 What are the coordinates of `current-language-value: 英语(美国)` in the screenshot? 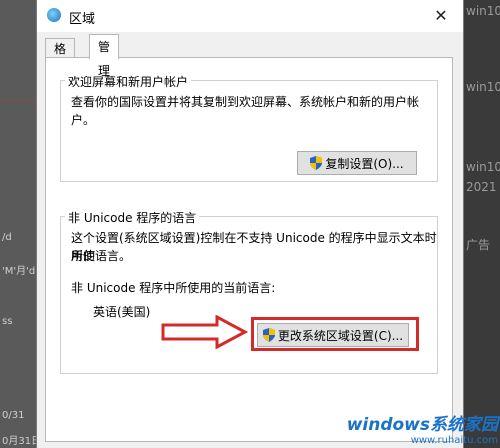 It's located at (122, 312).